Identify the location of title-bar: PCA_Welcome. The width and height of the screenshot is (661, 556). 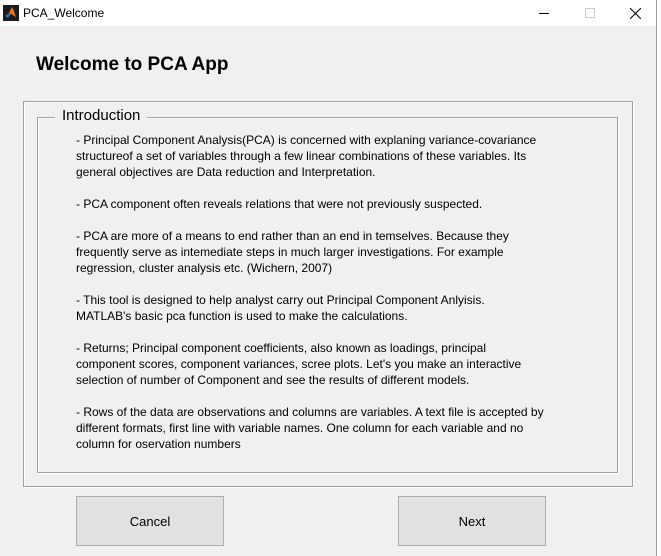
(328, 13).